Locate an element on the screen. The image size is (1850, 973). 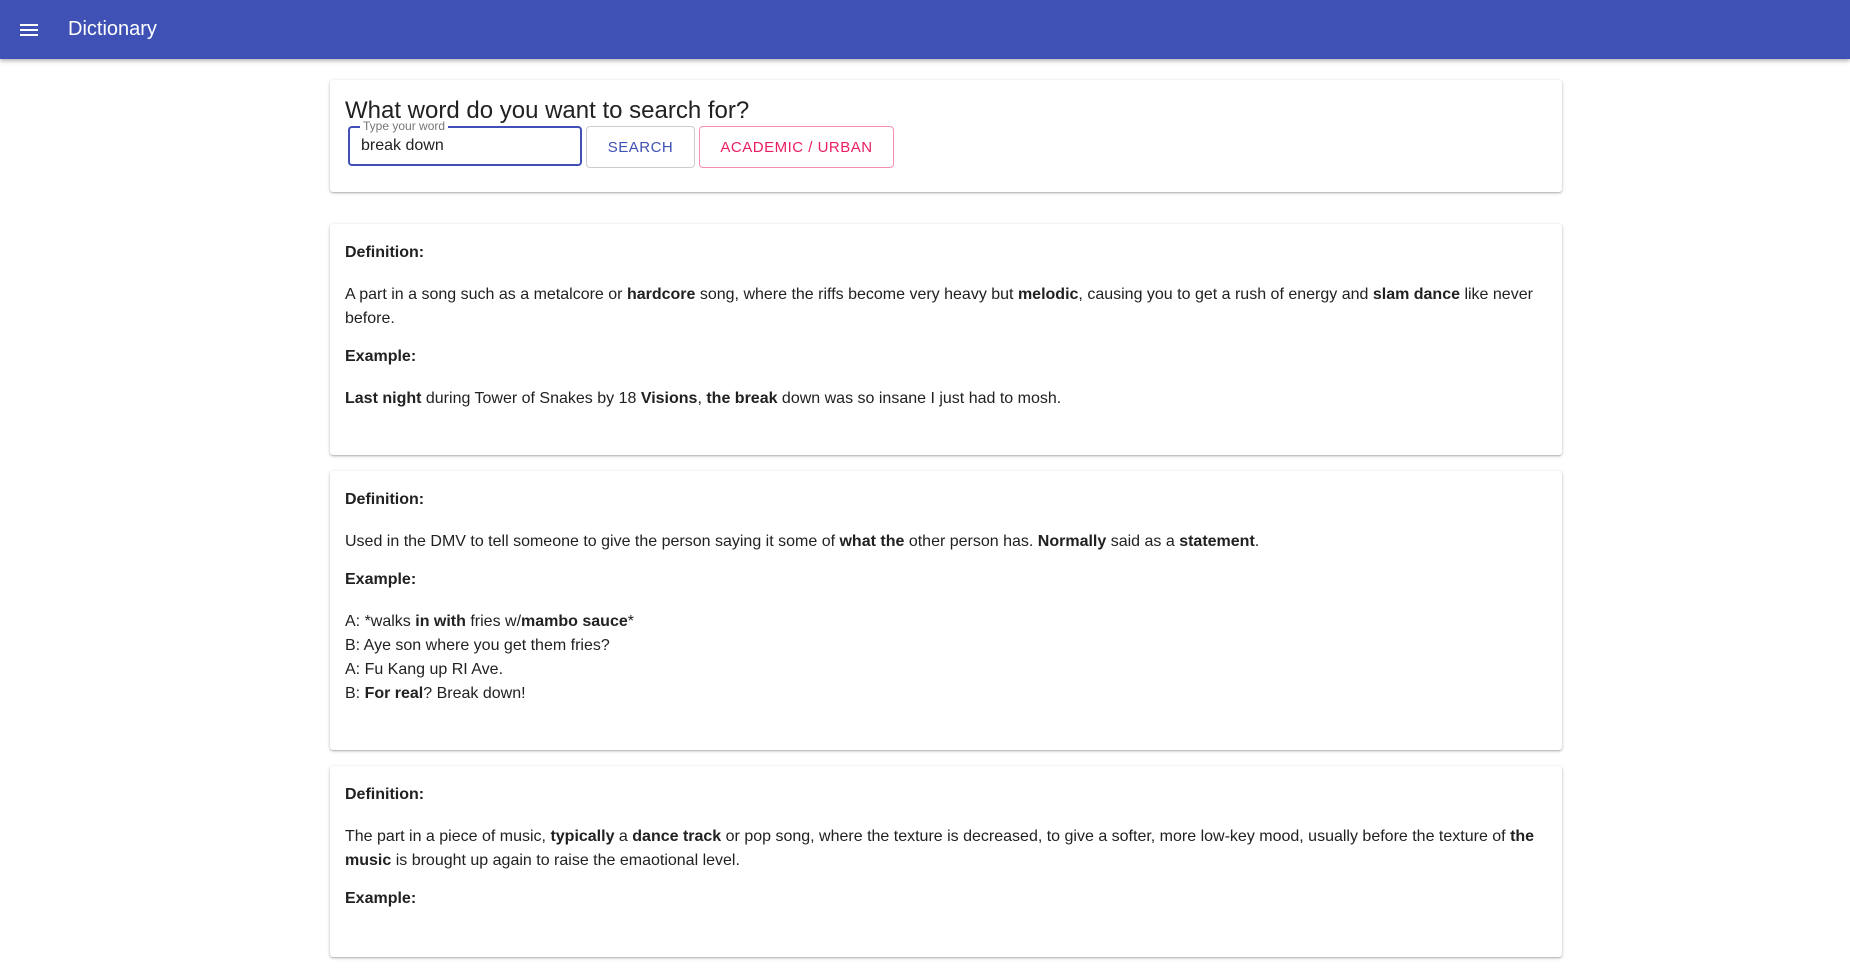
text-run: A: Fu Kang up RI Ave. is located at coordinates (424, 669).